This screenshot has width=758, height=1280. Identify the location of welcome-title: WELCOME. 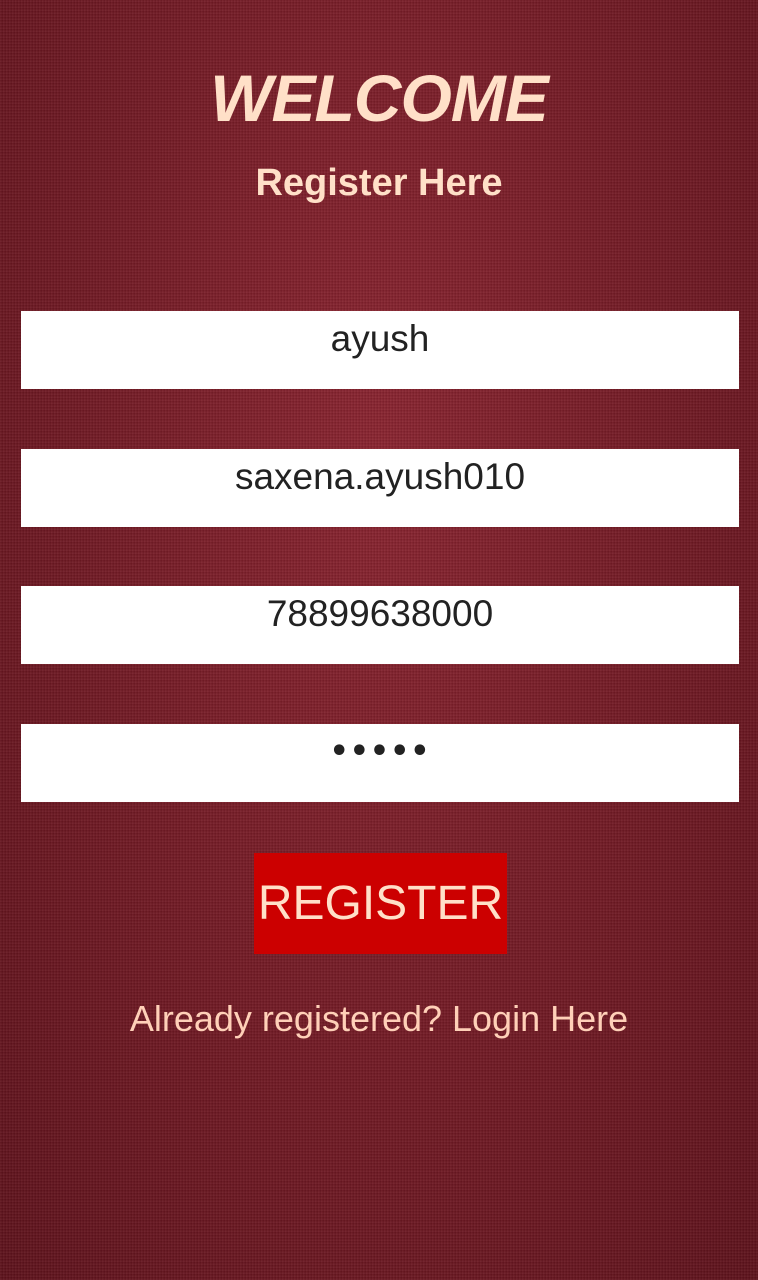
(379, 98).